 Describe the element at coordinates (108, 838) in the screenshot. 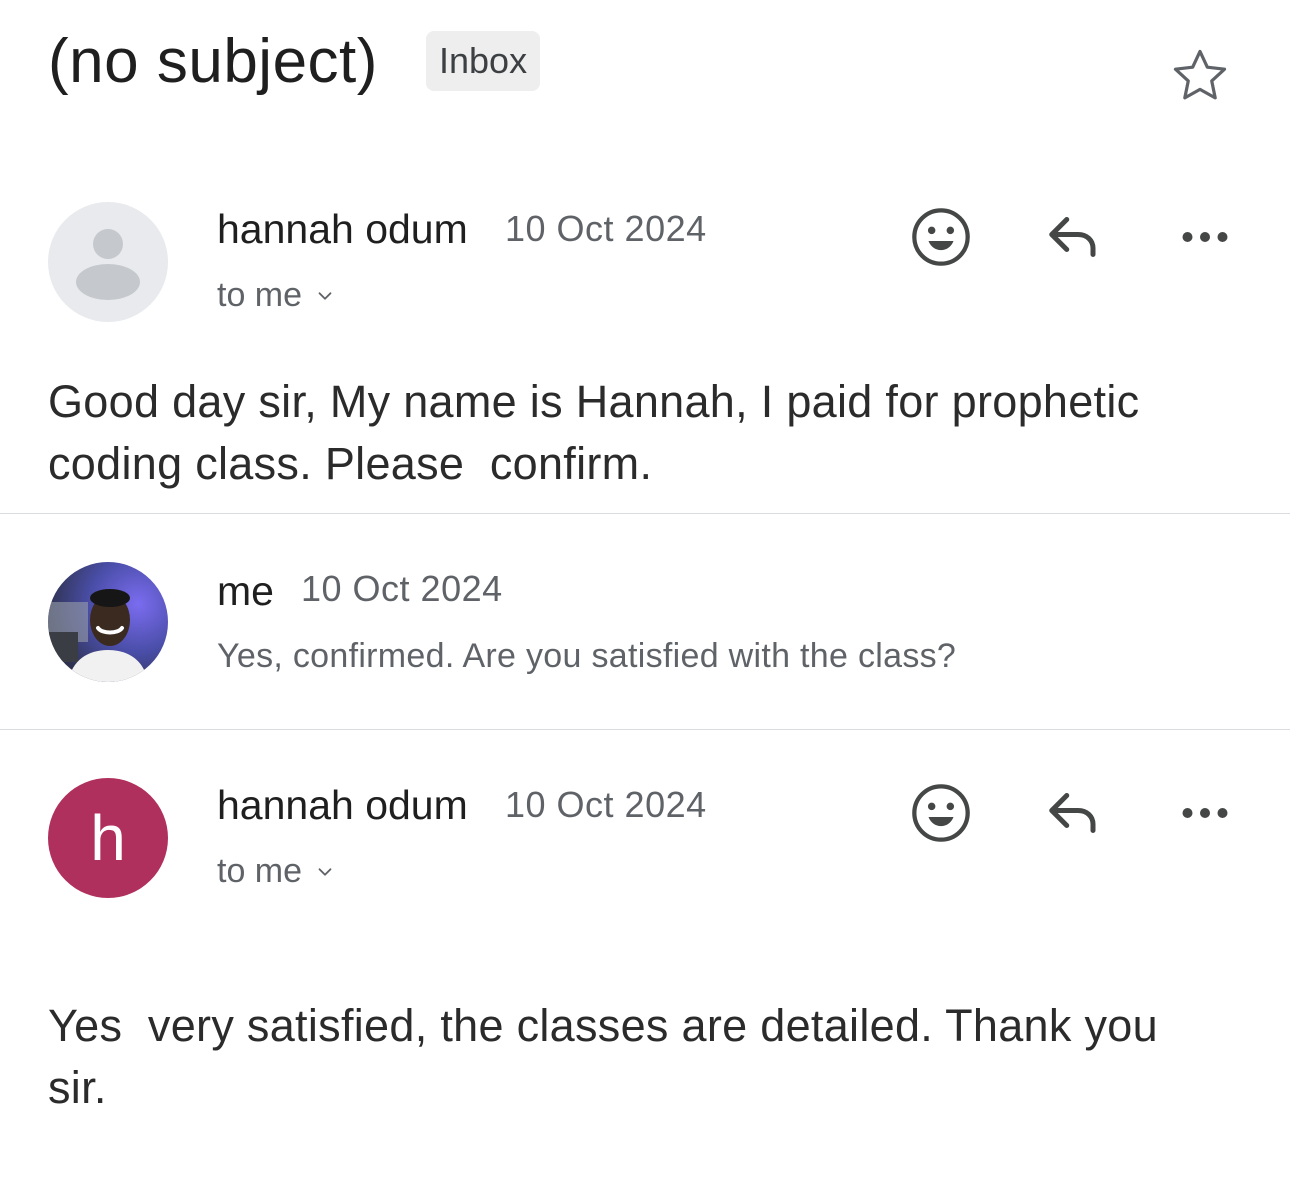

I see `sender-avatar: h` at that location.